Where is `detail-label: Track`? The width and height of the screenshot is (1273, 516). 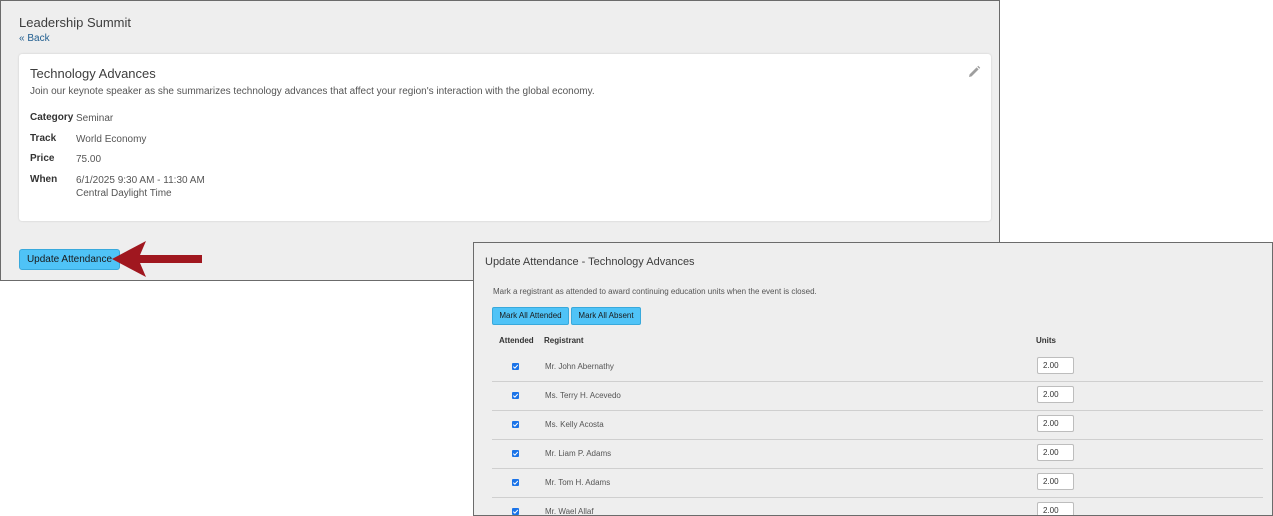
detail-label: Track is located at coordinates (43, 138).